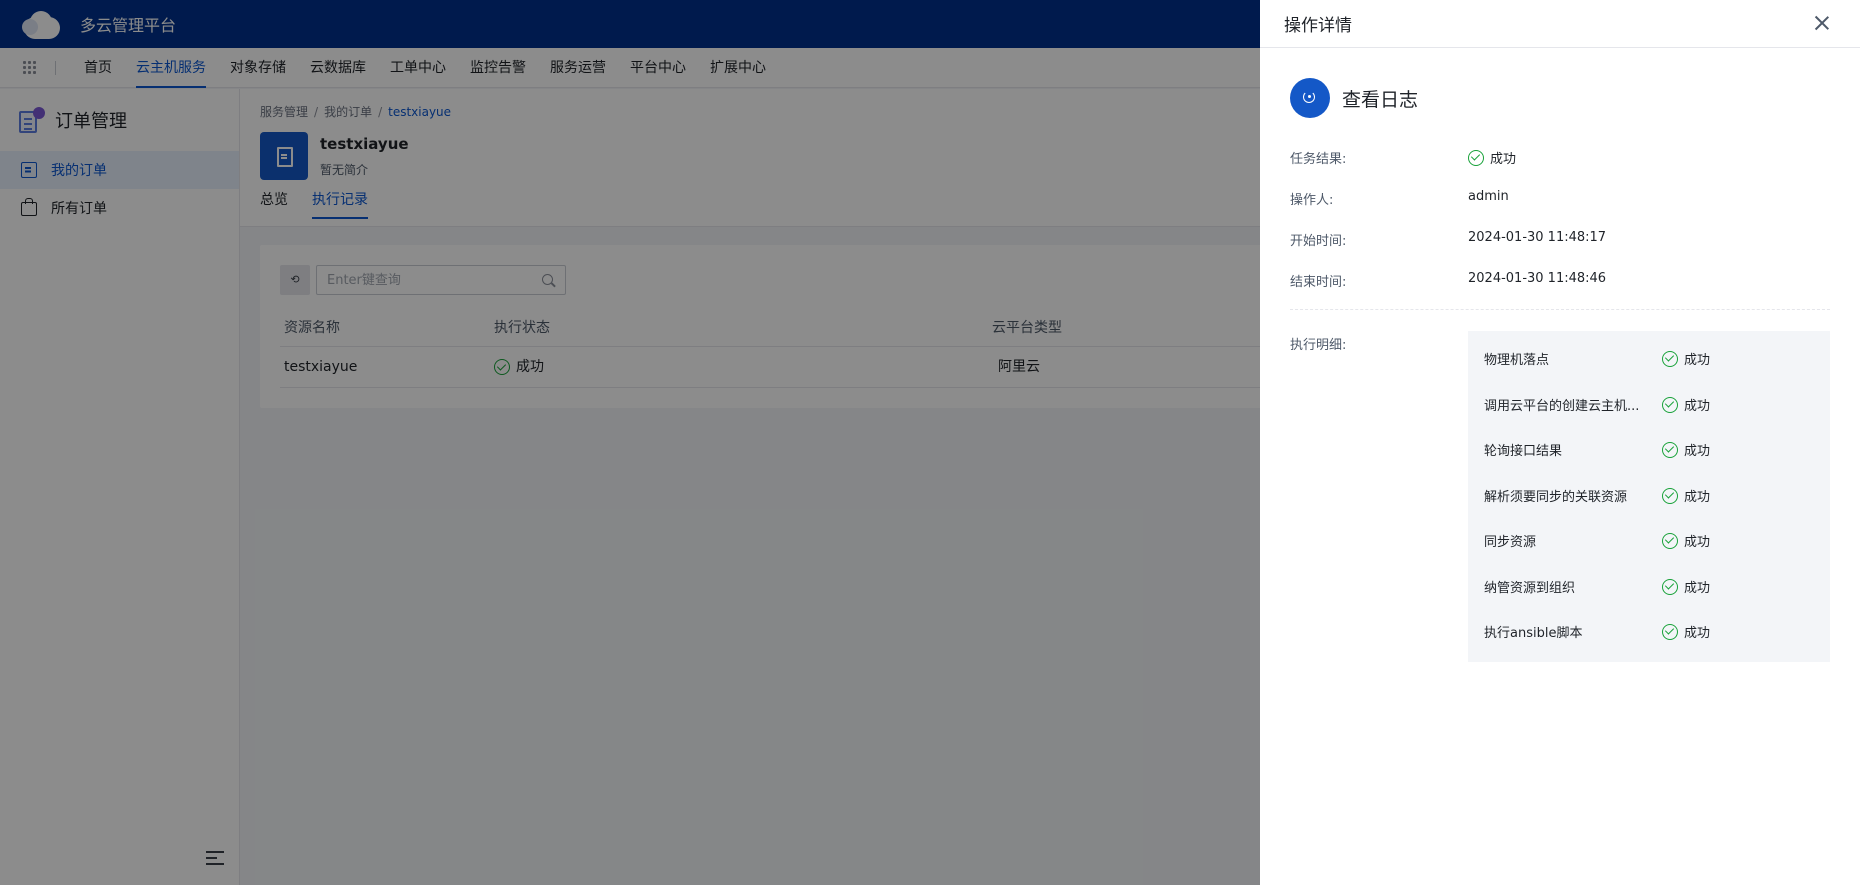 This screenshot has width=1860, height=885. I want to click on operator-value: admin, so click(1488, 196).